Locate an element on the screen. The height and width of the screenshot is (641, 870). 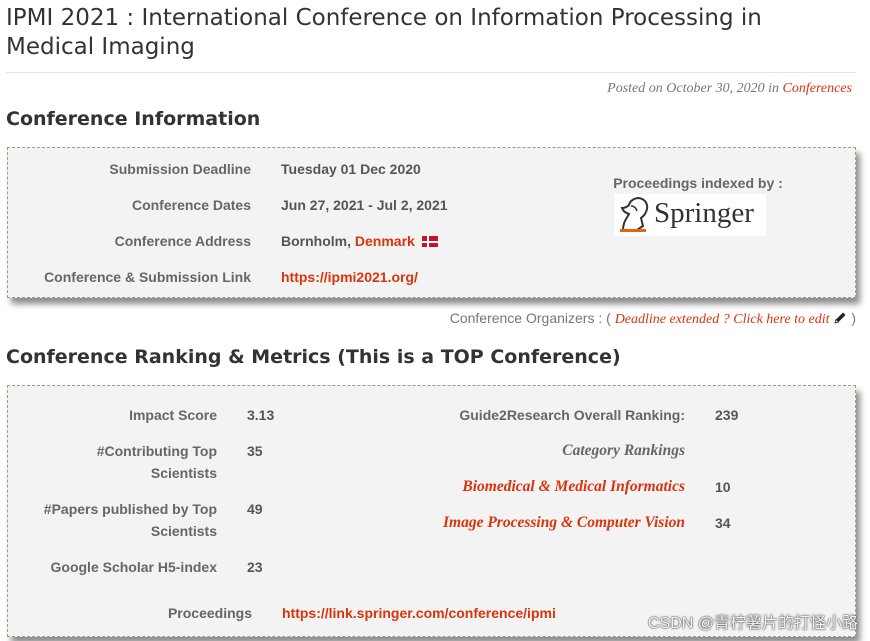
impact-score-value: 3.13 is located at coordinates (261, 415).